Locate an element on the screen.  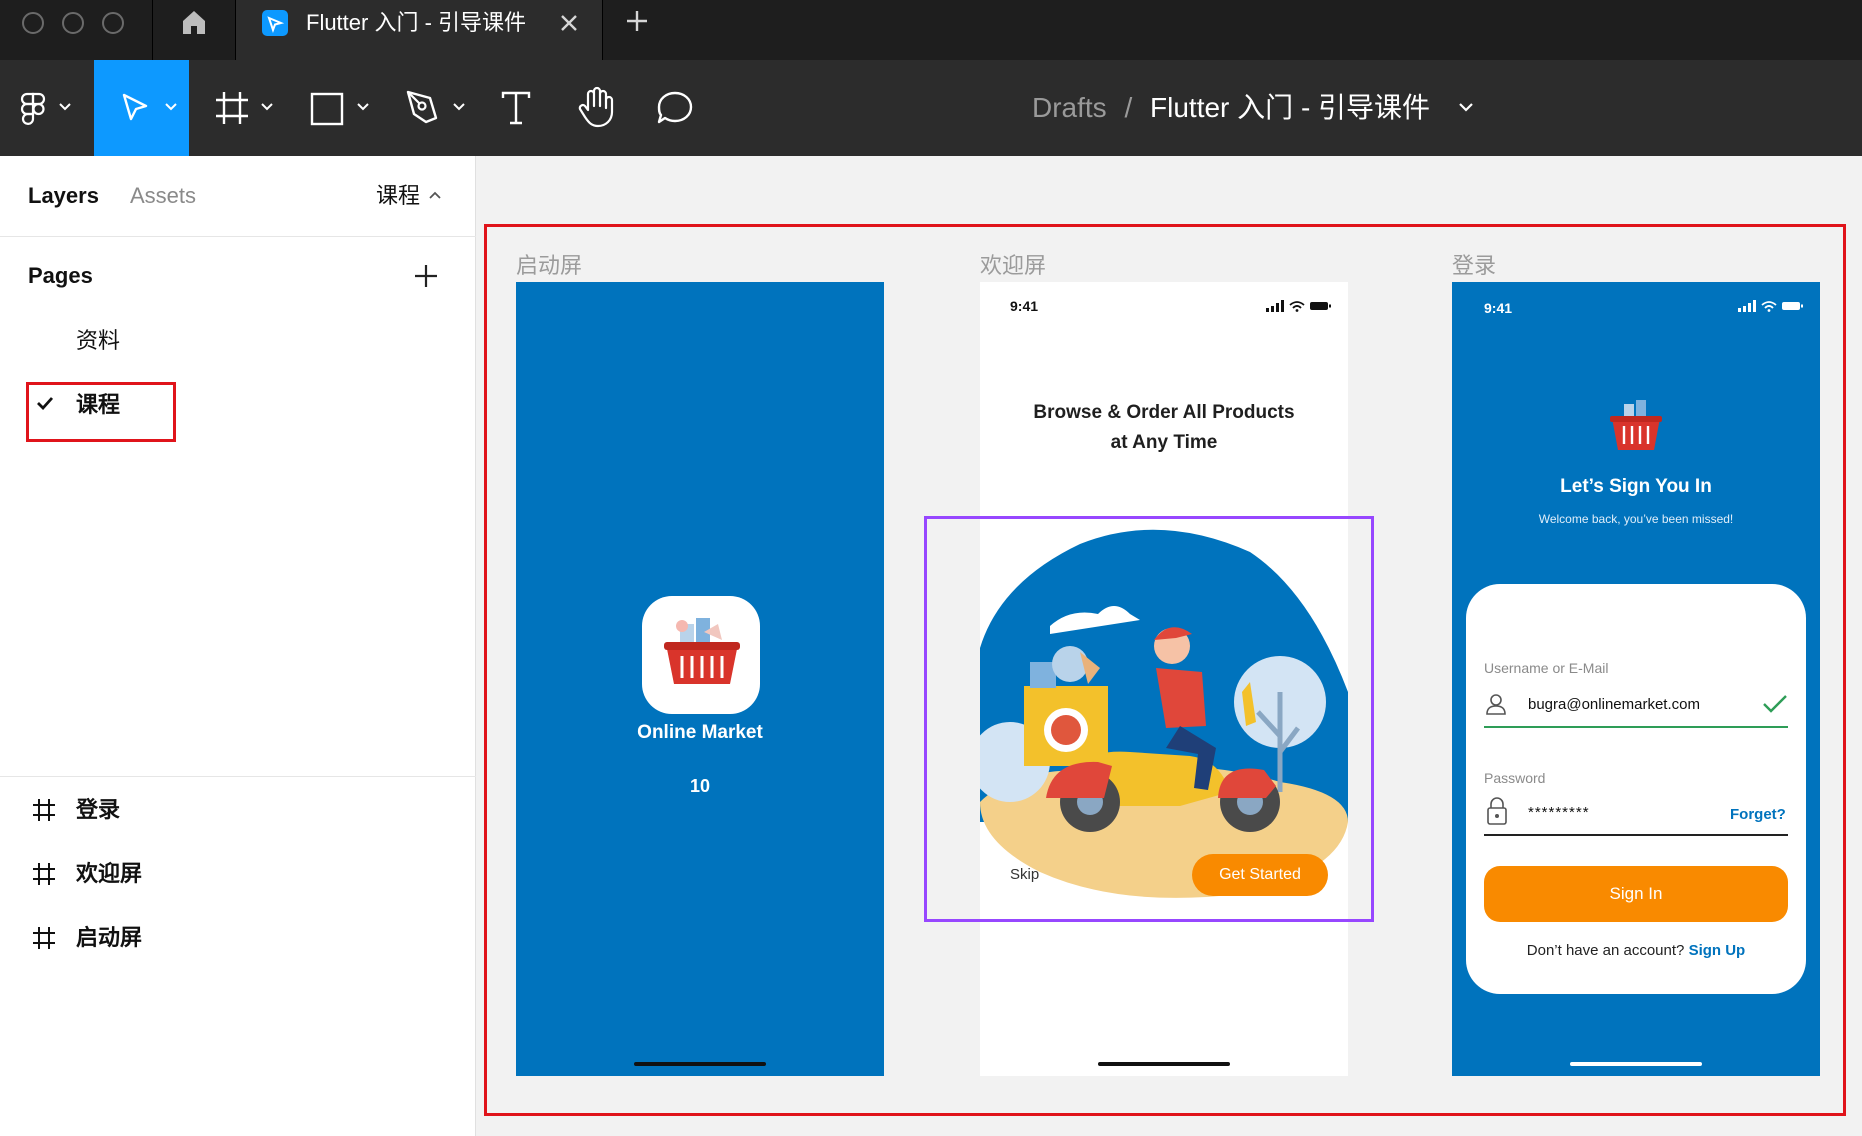
app-logo is located at coordinates (701, 655).